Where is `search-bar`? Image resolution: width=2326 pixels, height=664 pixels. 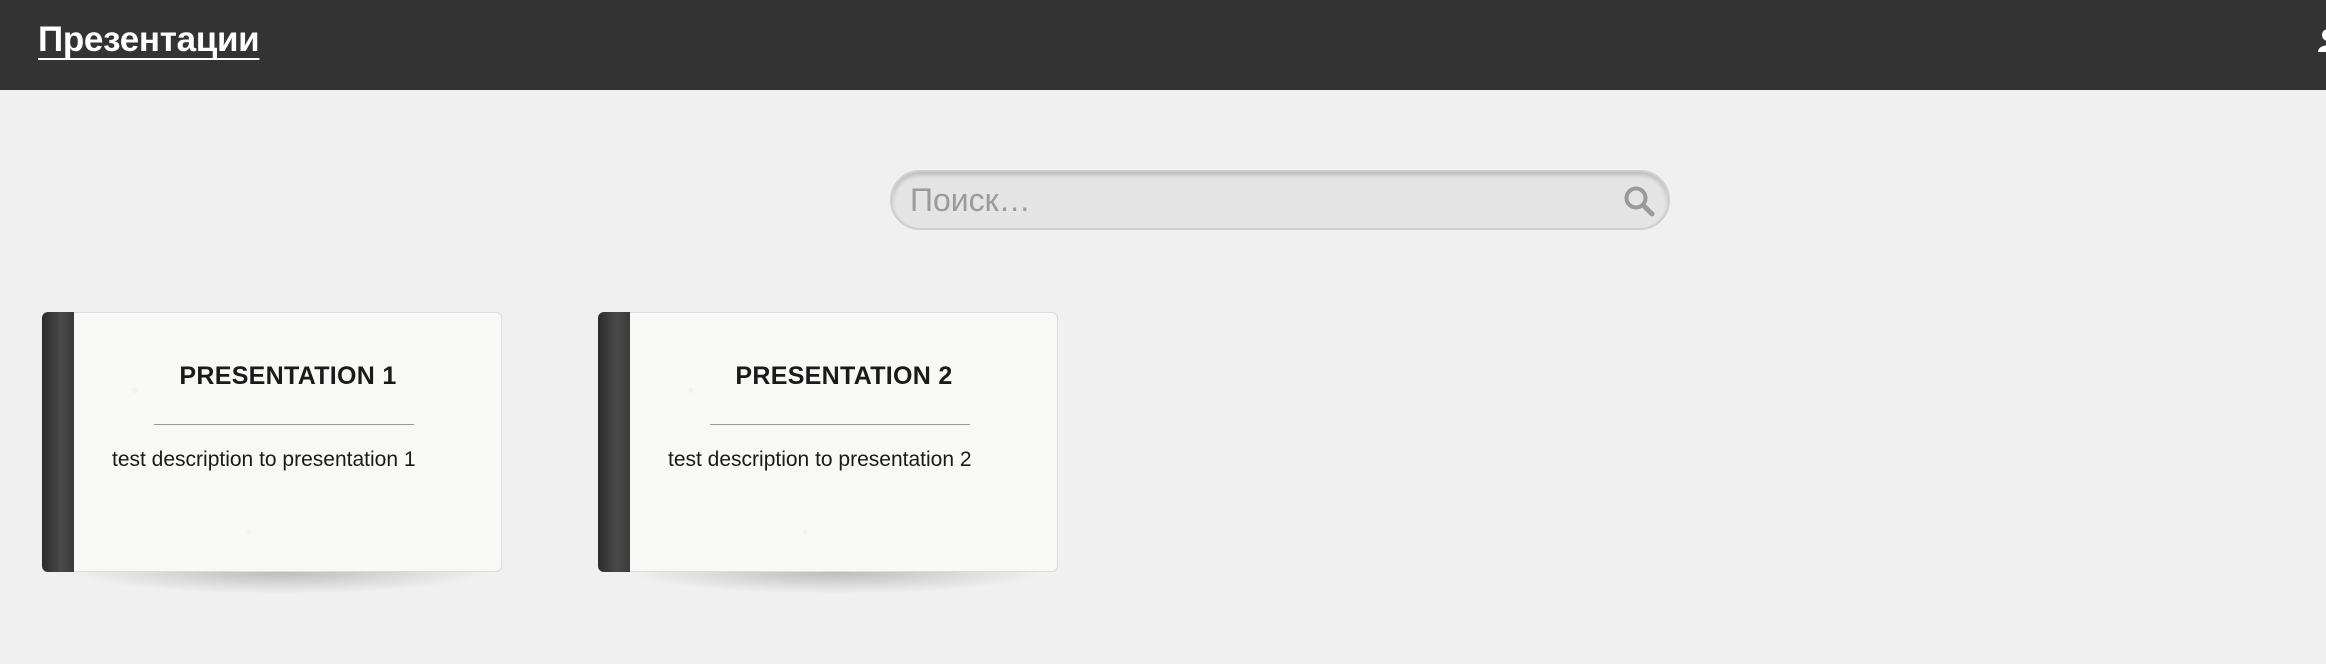 search-bar is located at coordinates (1280, 200).